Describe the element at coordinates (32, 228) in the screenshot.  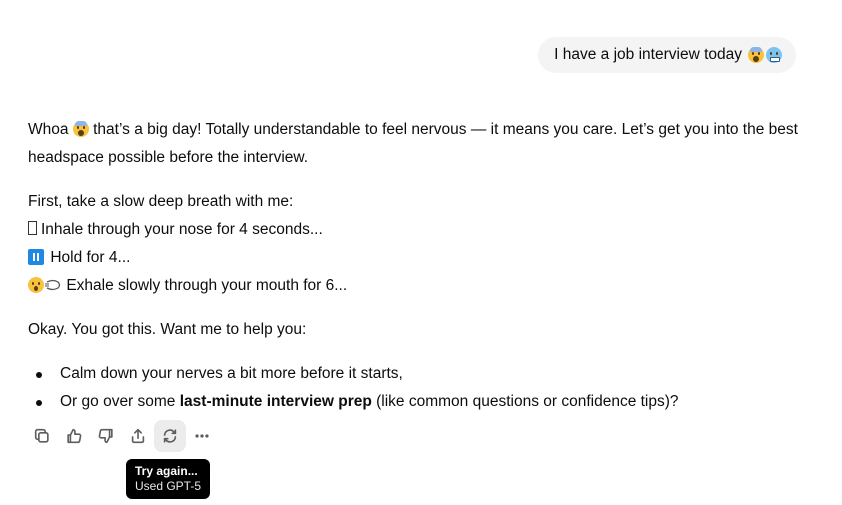
I see `missing-glyph-icon` at that location.